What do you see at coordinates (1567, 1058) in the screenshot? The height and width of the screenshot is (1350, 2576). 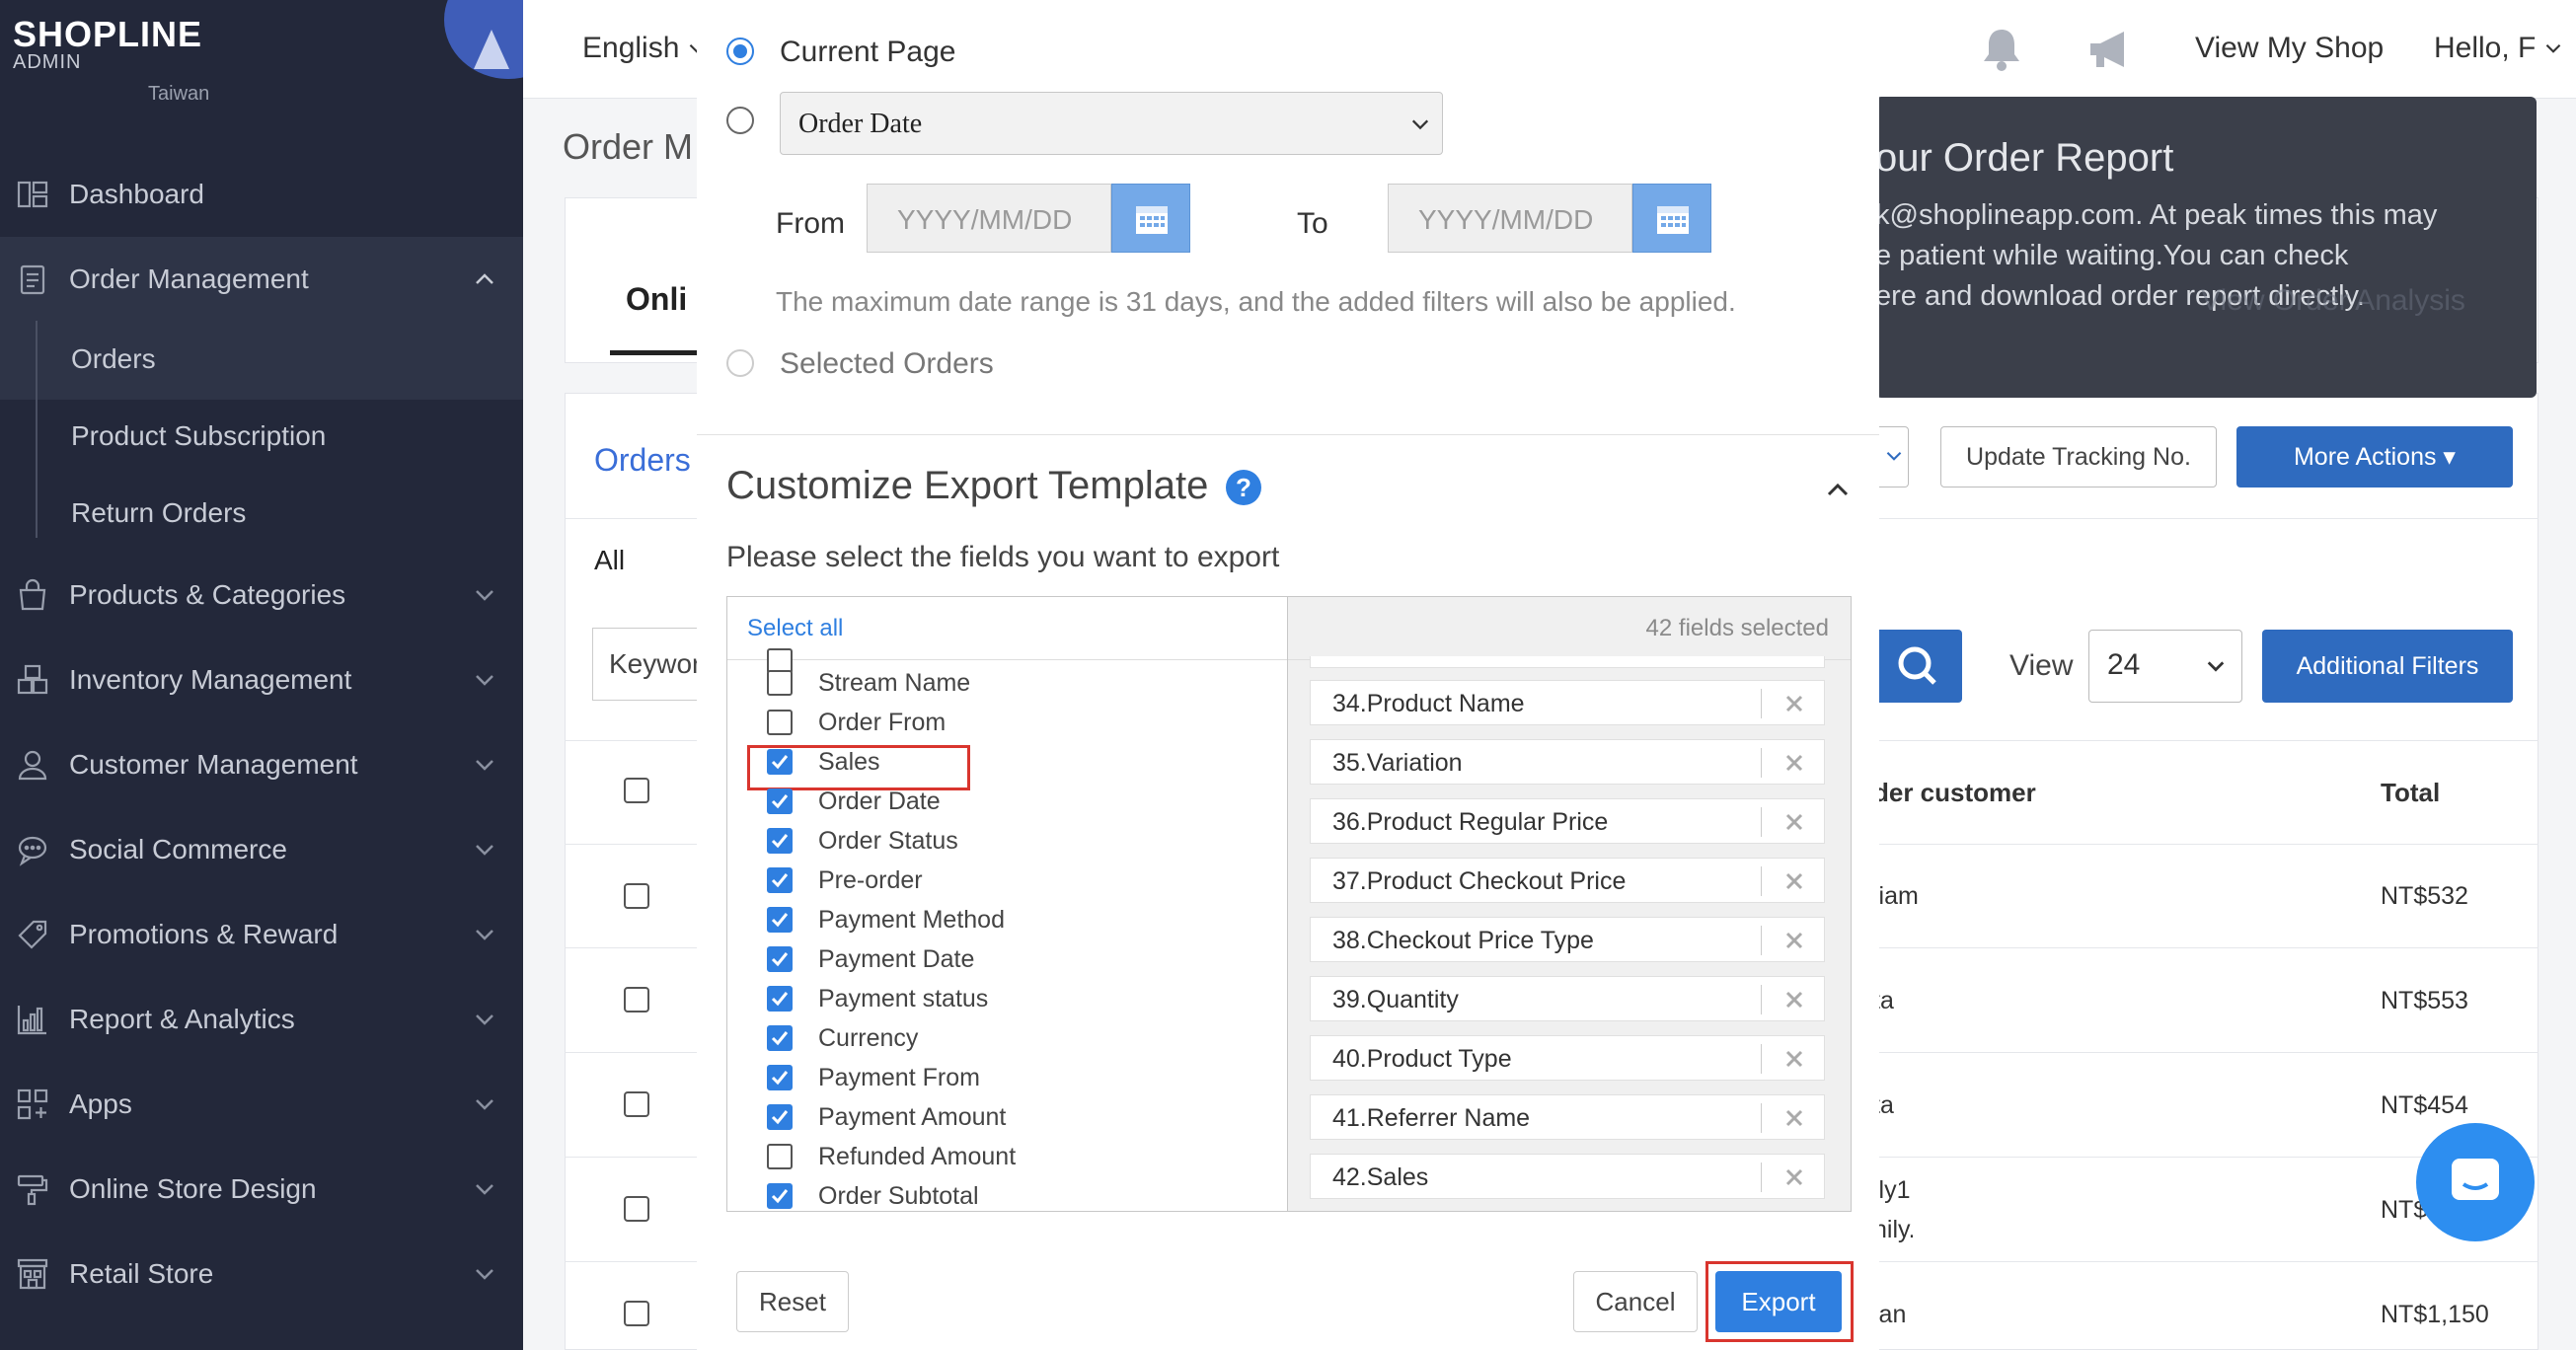 I see `selected-field-item: 40.Product Type` at bounding box center [1567, 1058].